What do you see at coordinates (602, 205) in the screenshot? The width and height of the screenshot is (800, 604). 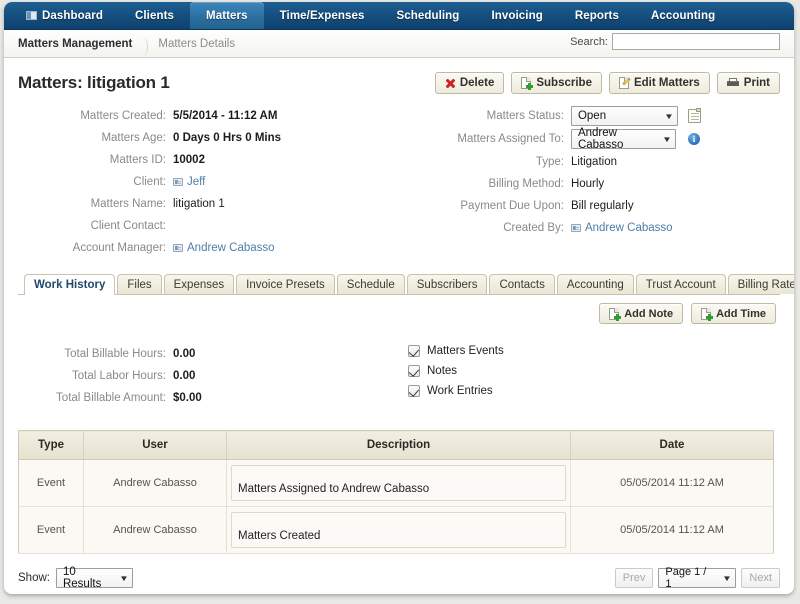 I see `field-value: Bill regularly` at bounding box center [602, 205].